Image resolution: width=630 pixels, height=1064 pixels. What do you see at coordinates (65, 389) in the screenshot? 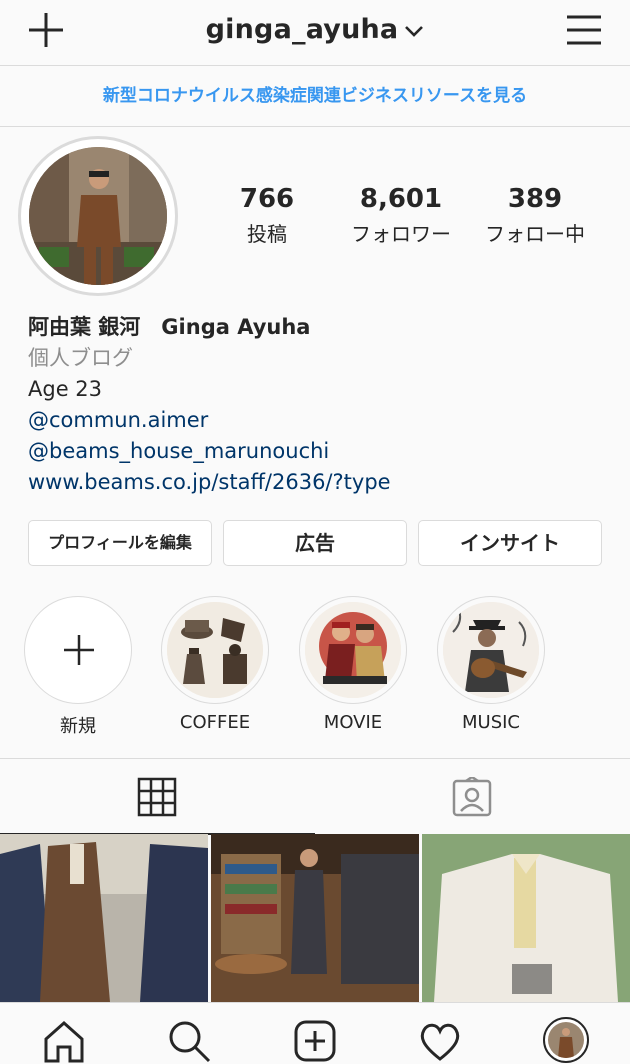
I see `bio-text-line: Age 23` at bounding box center [65, 389].